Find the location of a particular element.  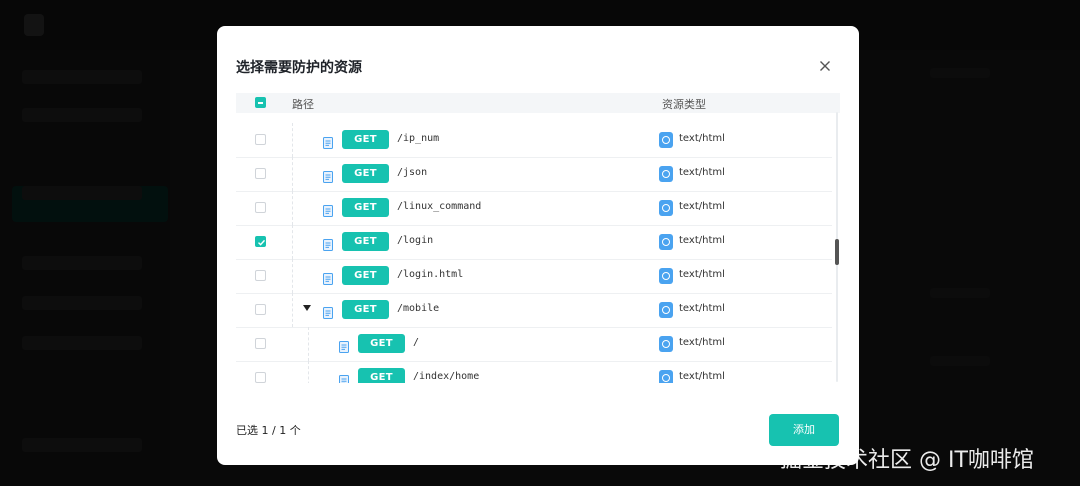

modal-title: 选择需要防护的资源 is located at coordinates (299, 68).